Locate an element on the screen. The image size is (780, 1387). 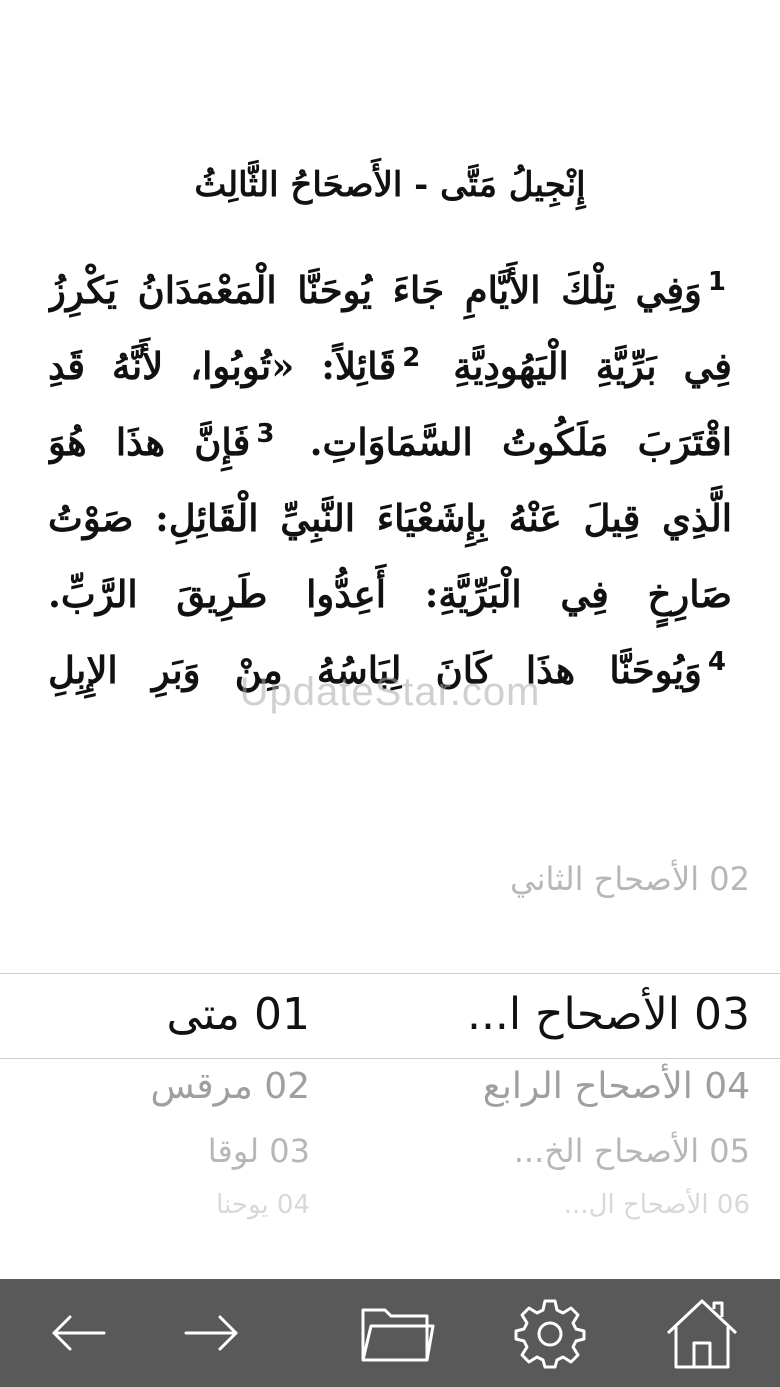
arrow-left-icon is located at coordinates (79, 1333).